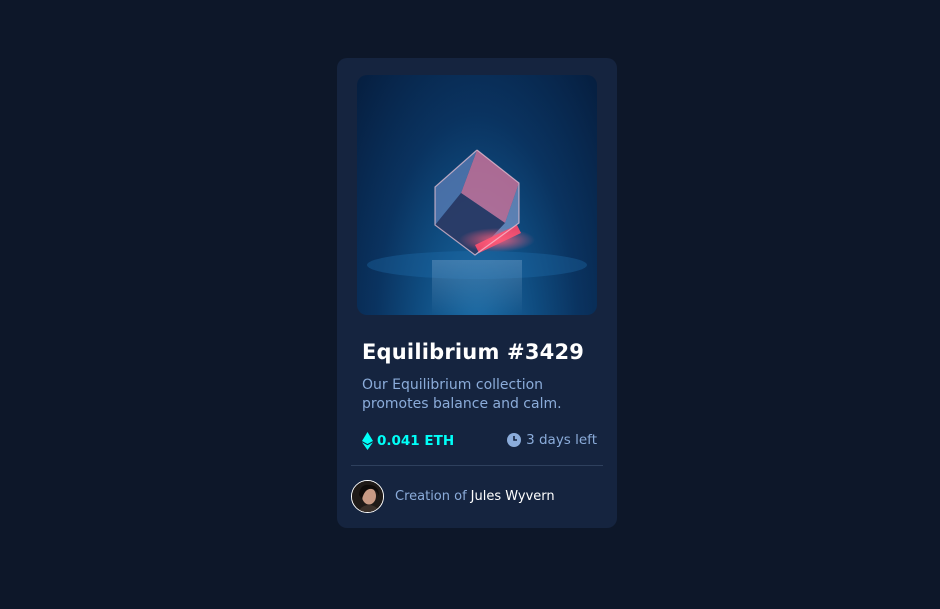 The width and height of the screenshot is (940, 609). What do you see at coordinates (477, 232) in the screenshot?
I see `cube-illustration` at bounding box center [477, 232].